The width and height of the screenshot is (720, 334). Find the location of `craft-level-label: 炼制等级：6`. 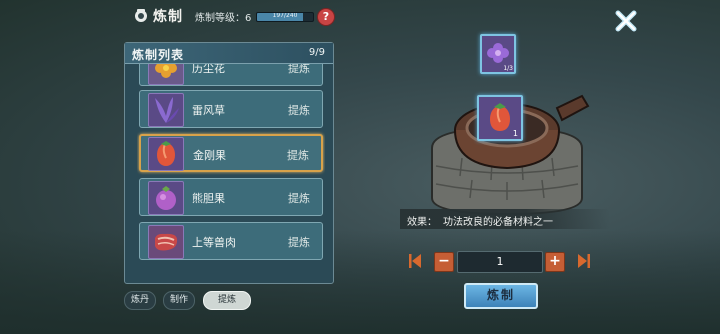

craft-level-label: 炼制等级：6 is located at coordinates (223, 18).